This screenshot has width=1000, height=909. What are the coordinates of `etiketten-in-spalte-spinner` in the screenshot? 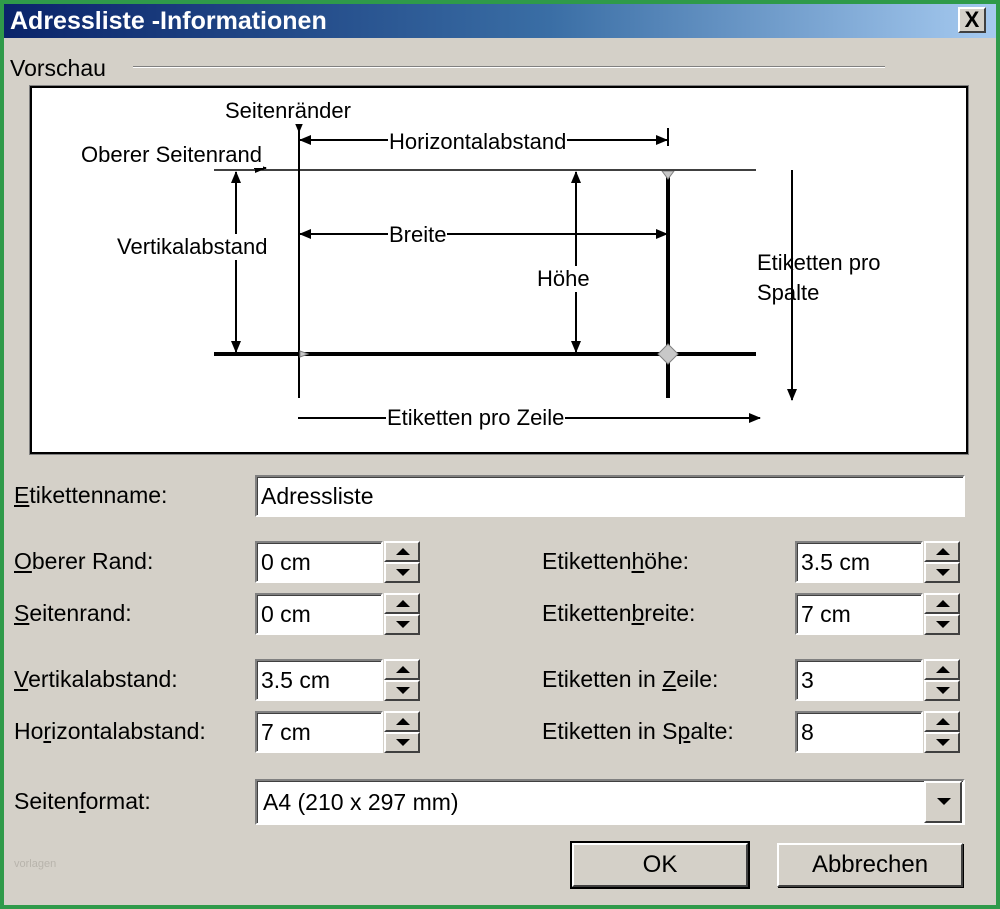 It's located at (942, 732).